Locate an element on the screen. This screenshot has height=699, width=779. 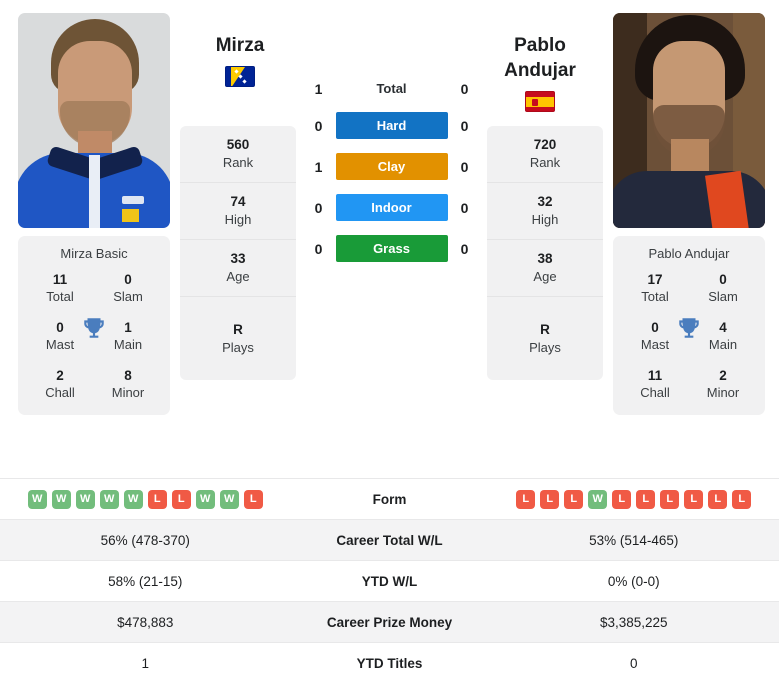
surface-badge-grass: Grass is located at coordinates (391, 248).